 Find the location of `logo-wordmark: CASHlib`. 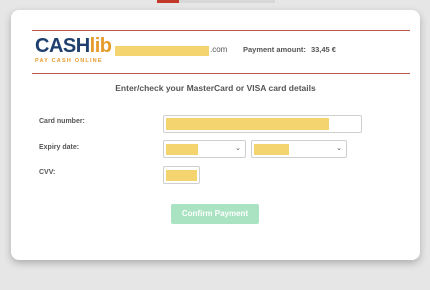

logo-wordmark: CASHlib is located at coordinates (73, 46).